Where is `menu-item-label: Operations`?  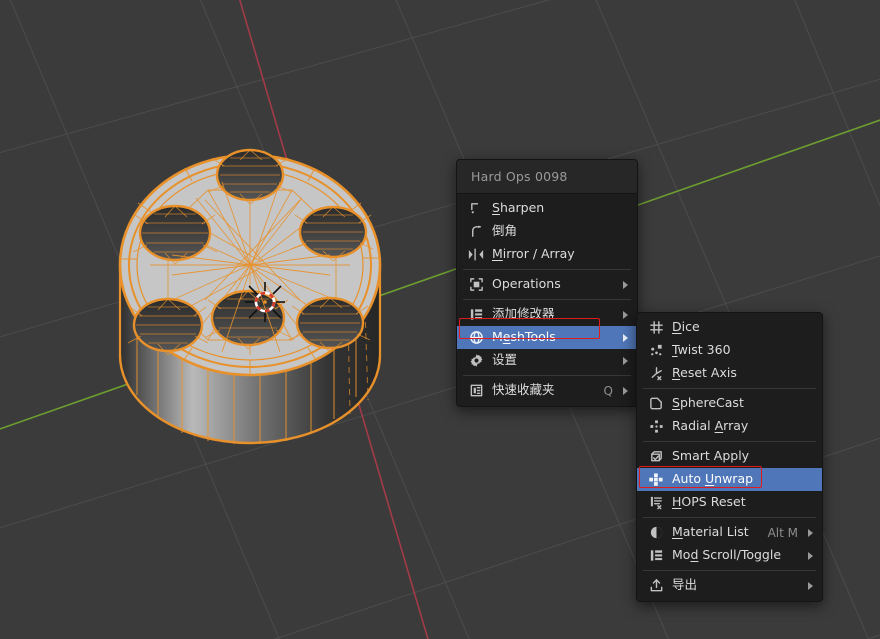
menu-item-label: Operations is located at coordinates (526, 284).